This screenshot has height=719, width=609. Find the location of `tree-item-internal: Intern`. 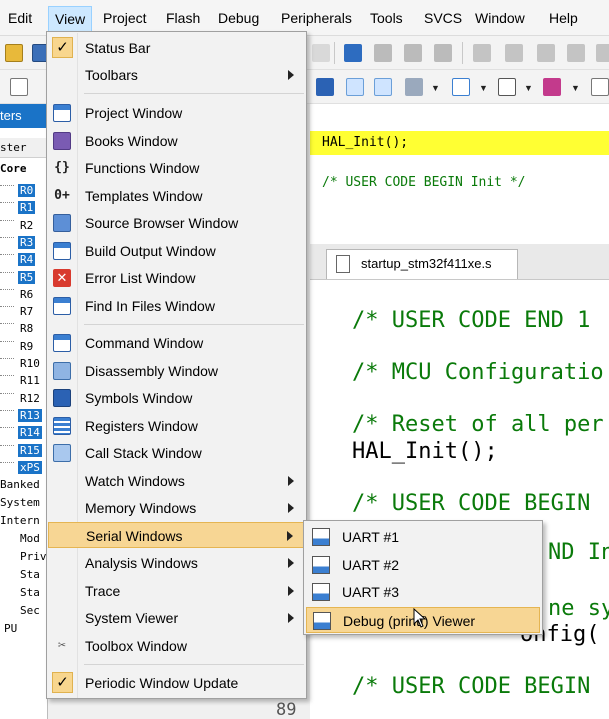

tree-item-internal: Intern is located at coordinates (20, 520).